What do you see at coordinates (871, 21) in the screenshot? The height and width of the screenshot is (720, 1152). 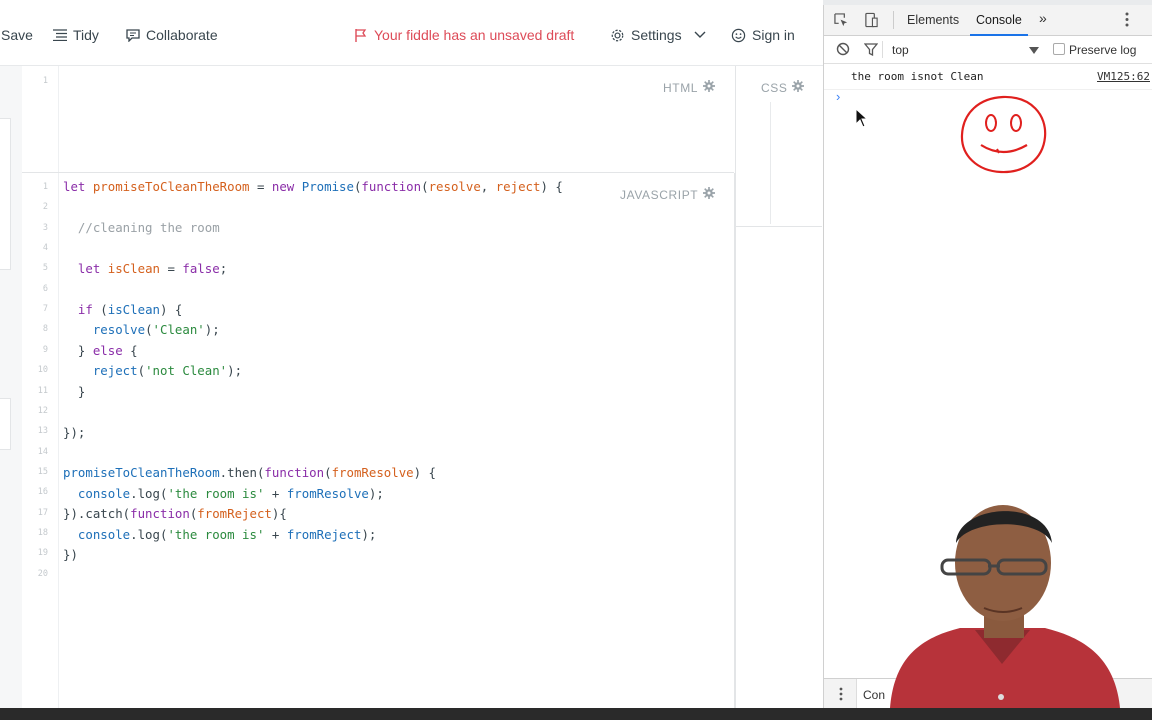 I see `device-icon` at bounding box center [871, 21].